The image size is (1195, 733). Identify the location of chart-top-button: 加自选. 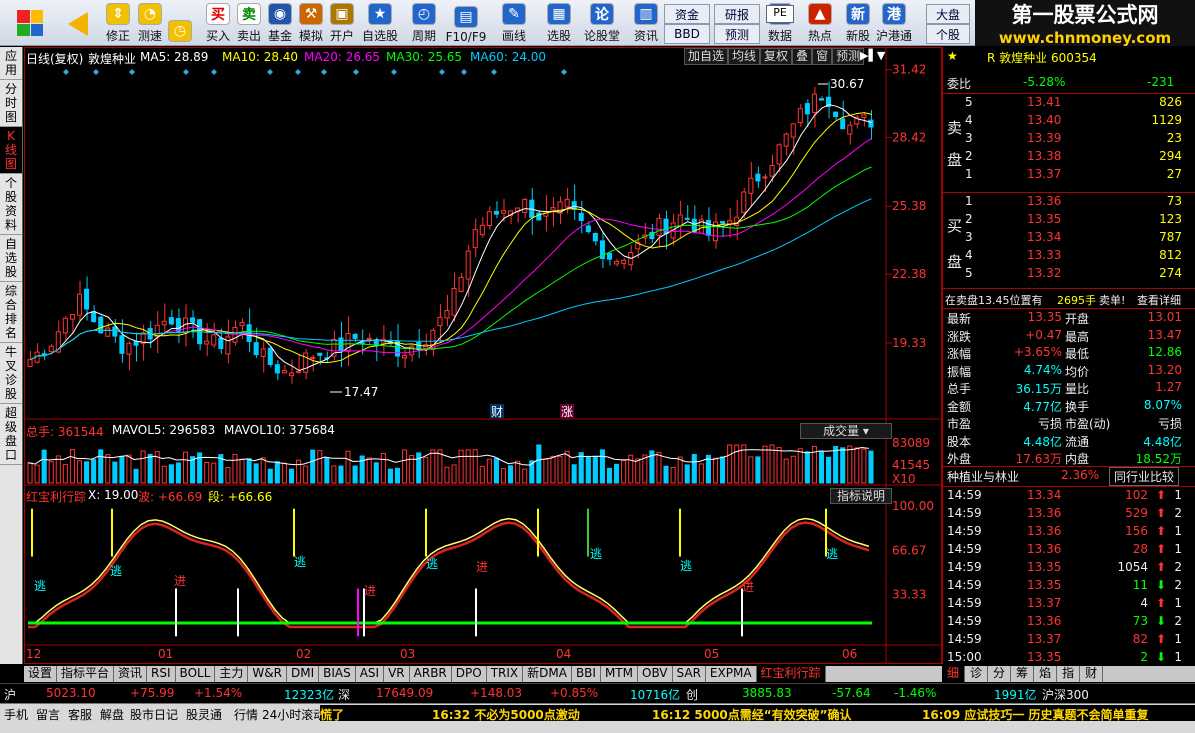
(706, 56).